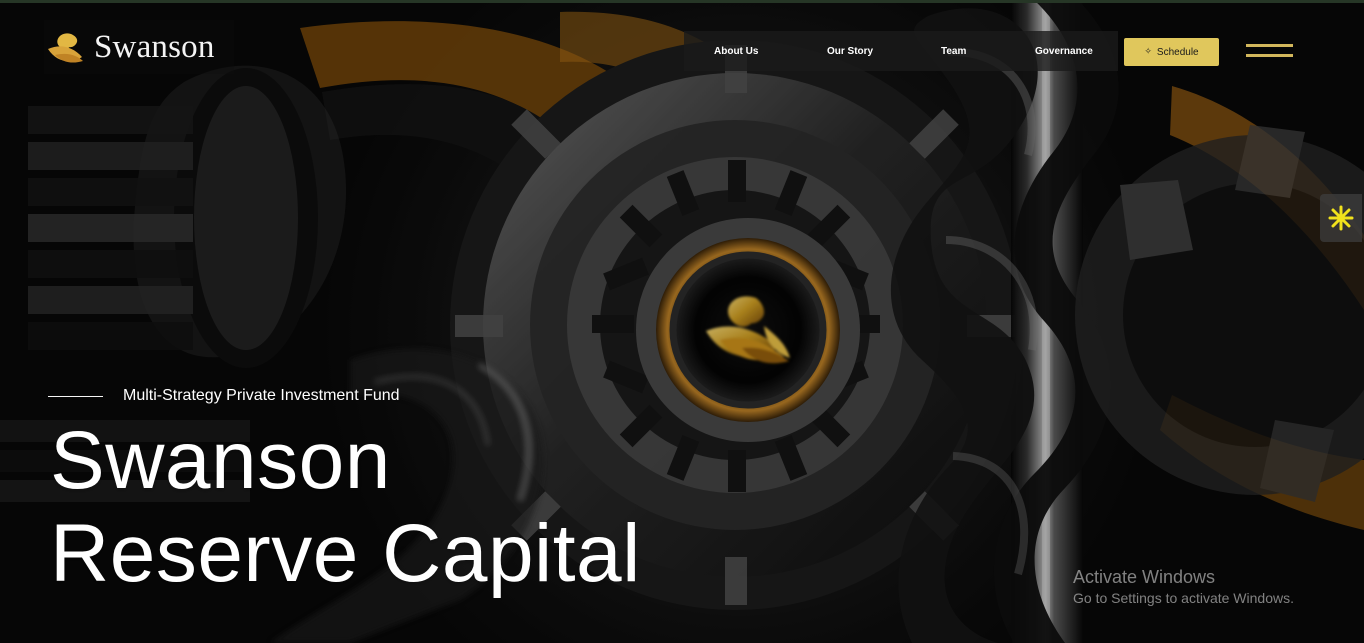  I want to click on asterisk-icon, so click(1341, 218).